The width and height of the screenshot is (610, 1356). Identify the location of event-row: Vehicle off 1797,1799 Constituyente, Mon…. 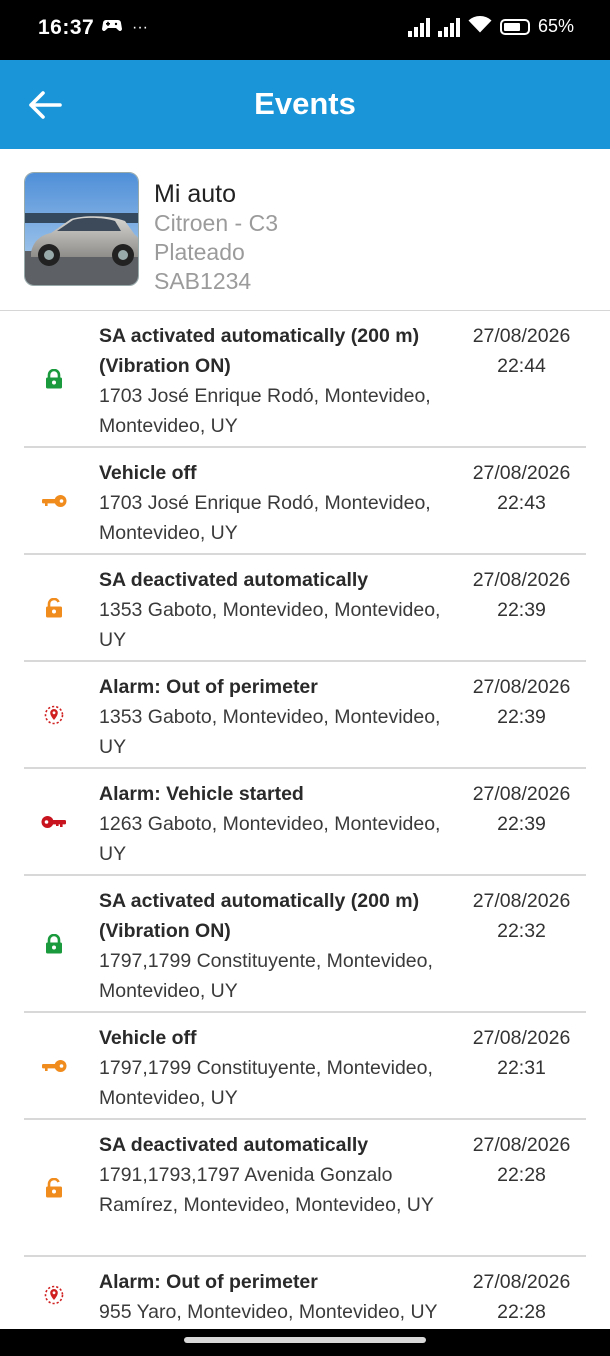
(305, 1066).